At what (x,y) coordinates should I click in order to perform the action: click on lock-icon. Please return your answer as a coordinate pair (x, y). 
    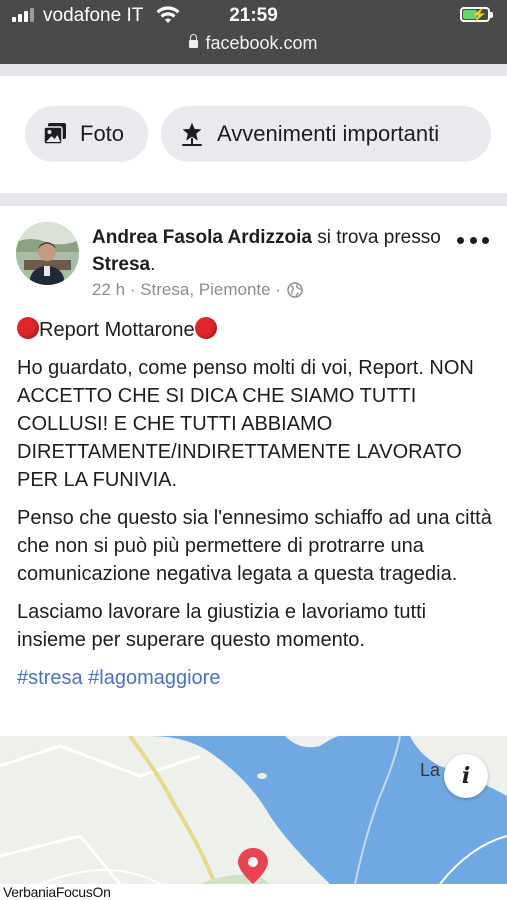
    Looking at the image, I should click on (194, 41).